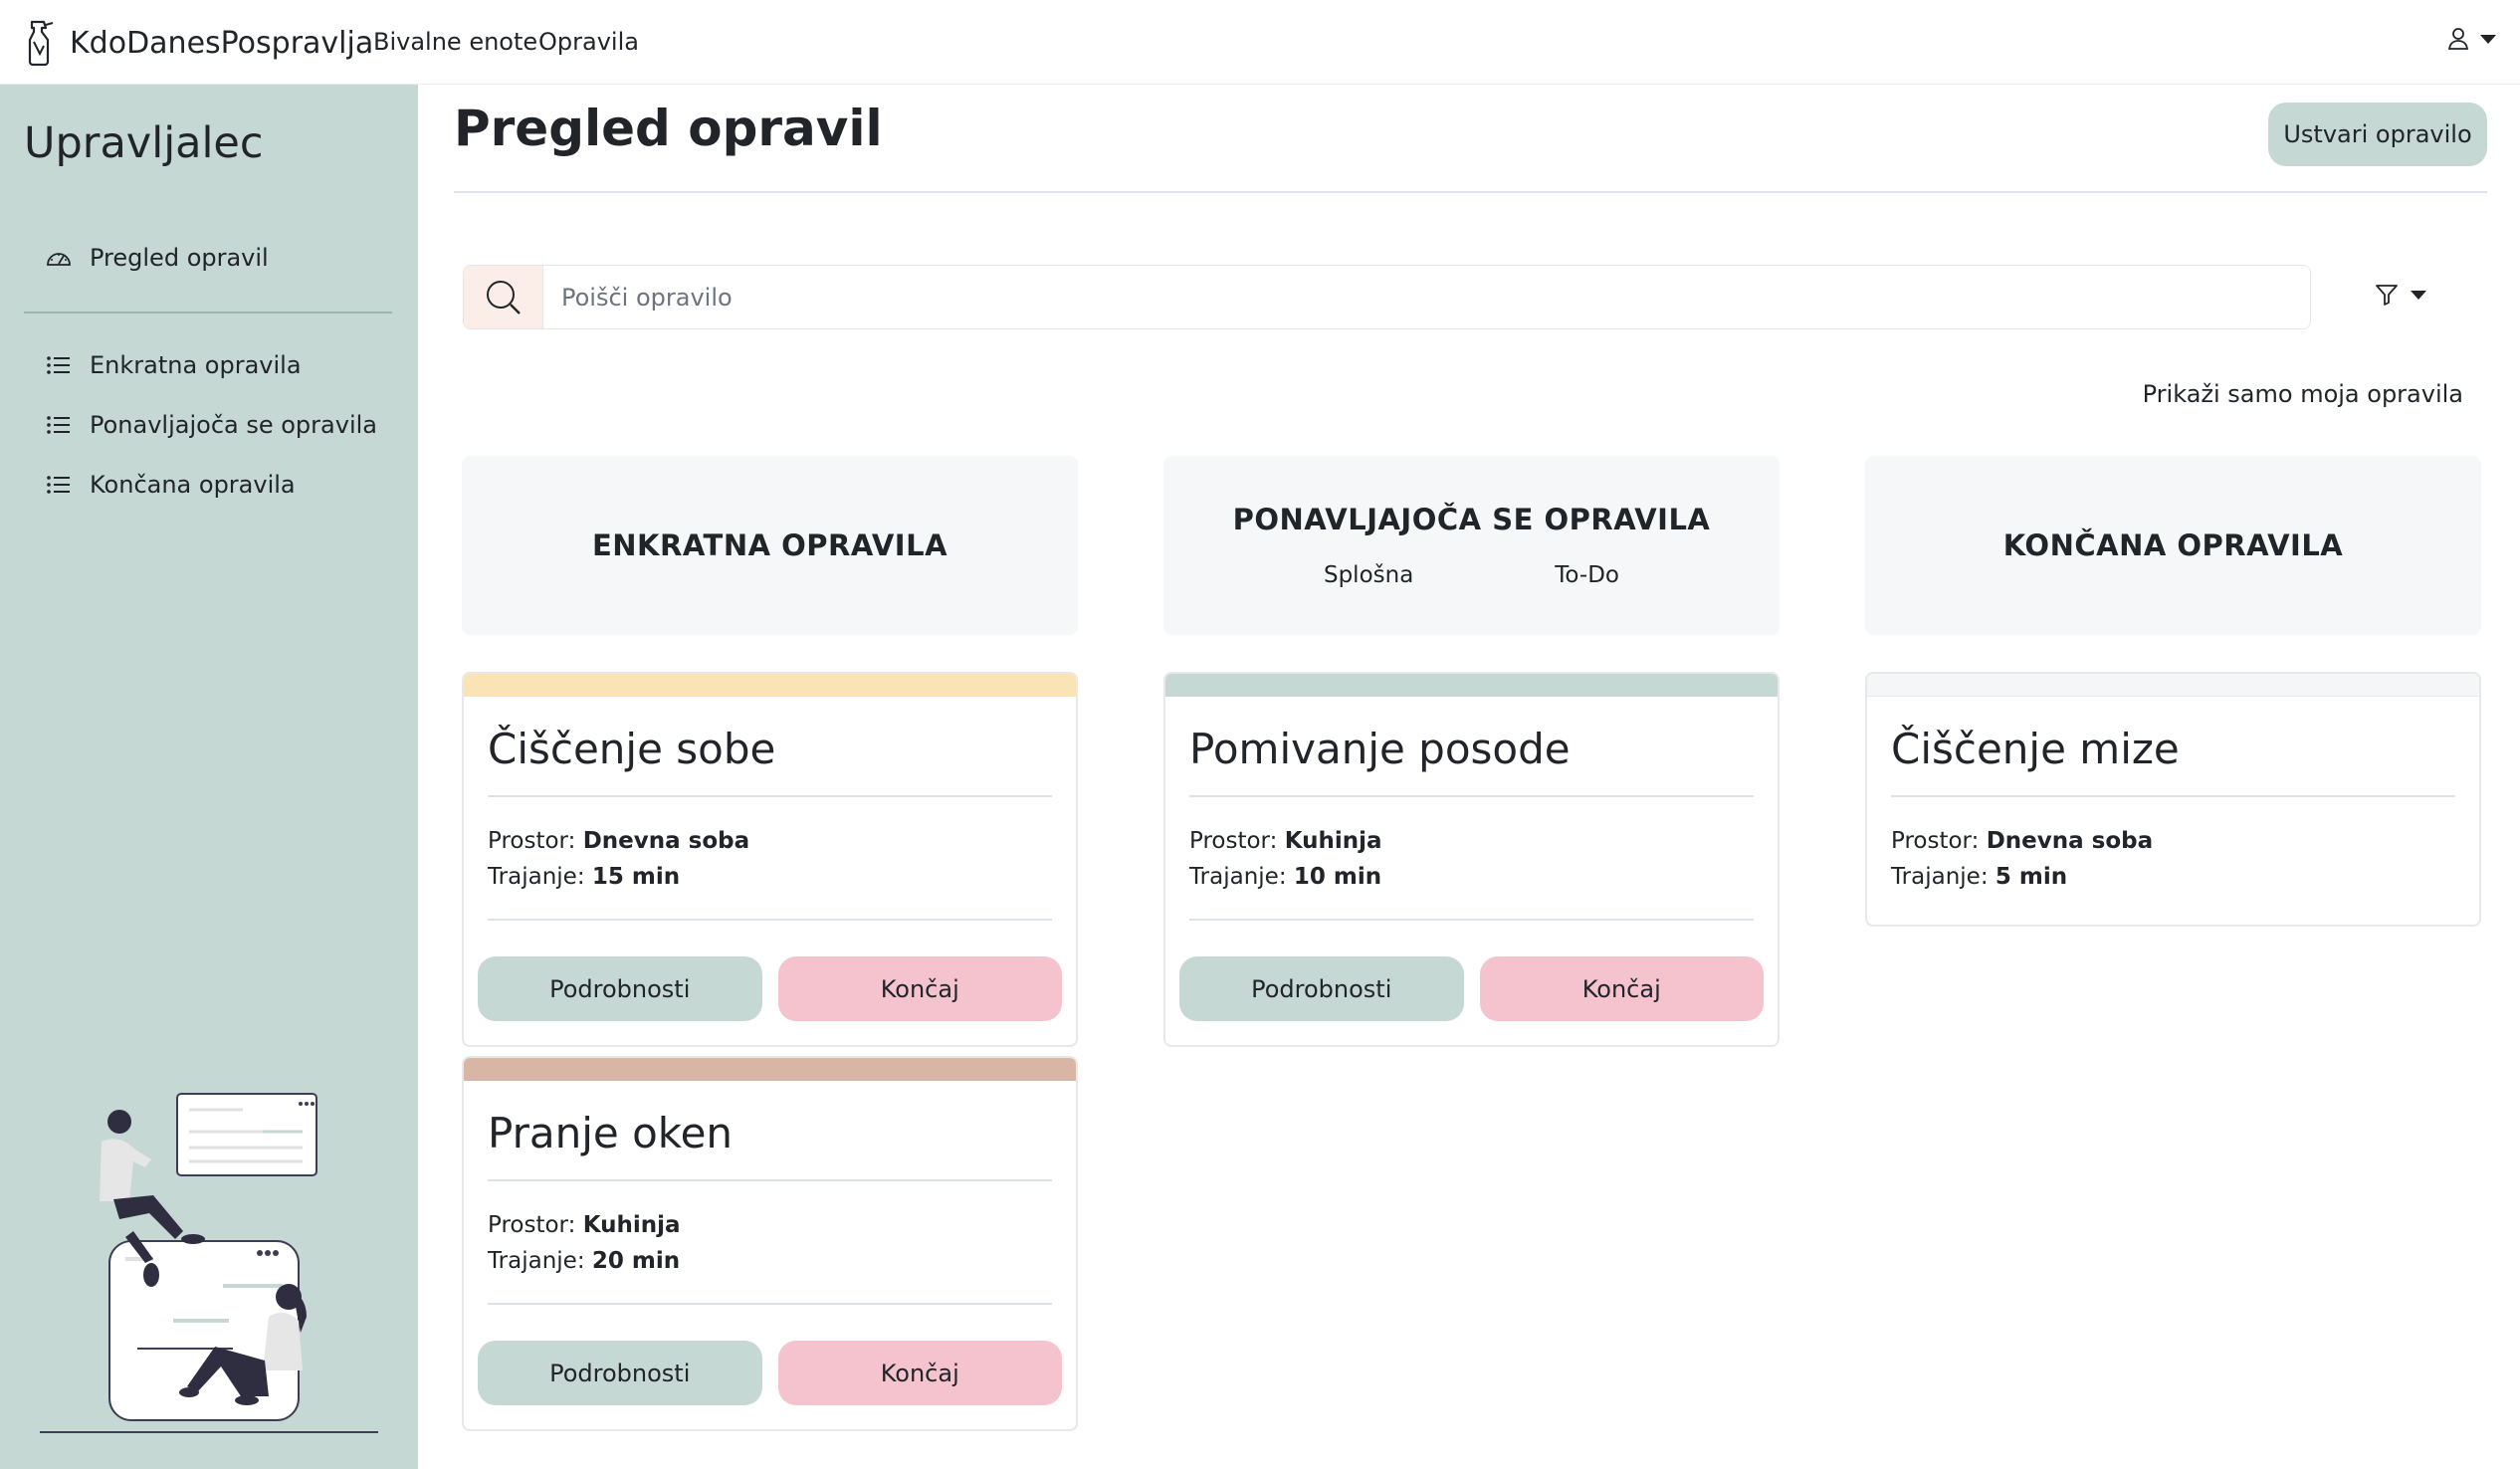 This screenshot has height=1469, width=2520. I want to click on task-title: Čiščenje sobe, so click(770, 747).